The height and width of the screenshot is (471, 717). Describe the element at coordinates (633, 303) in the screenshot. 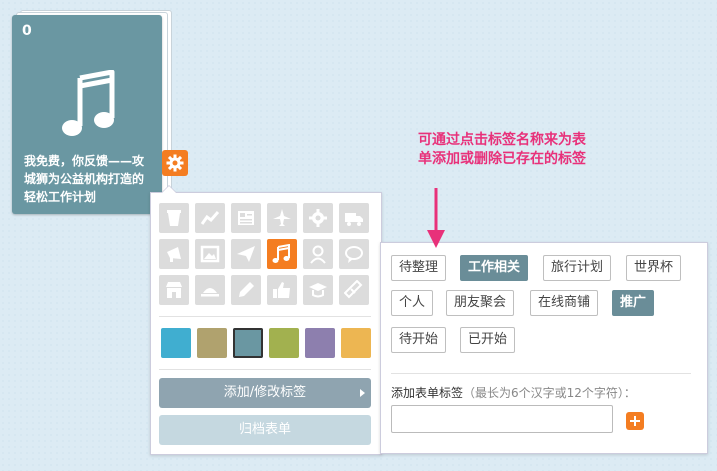

I see `tag-item: 推广` at that location.